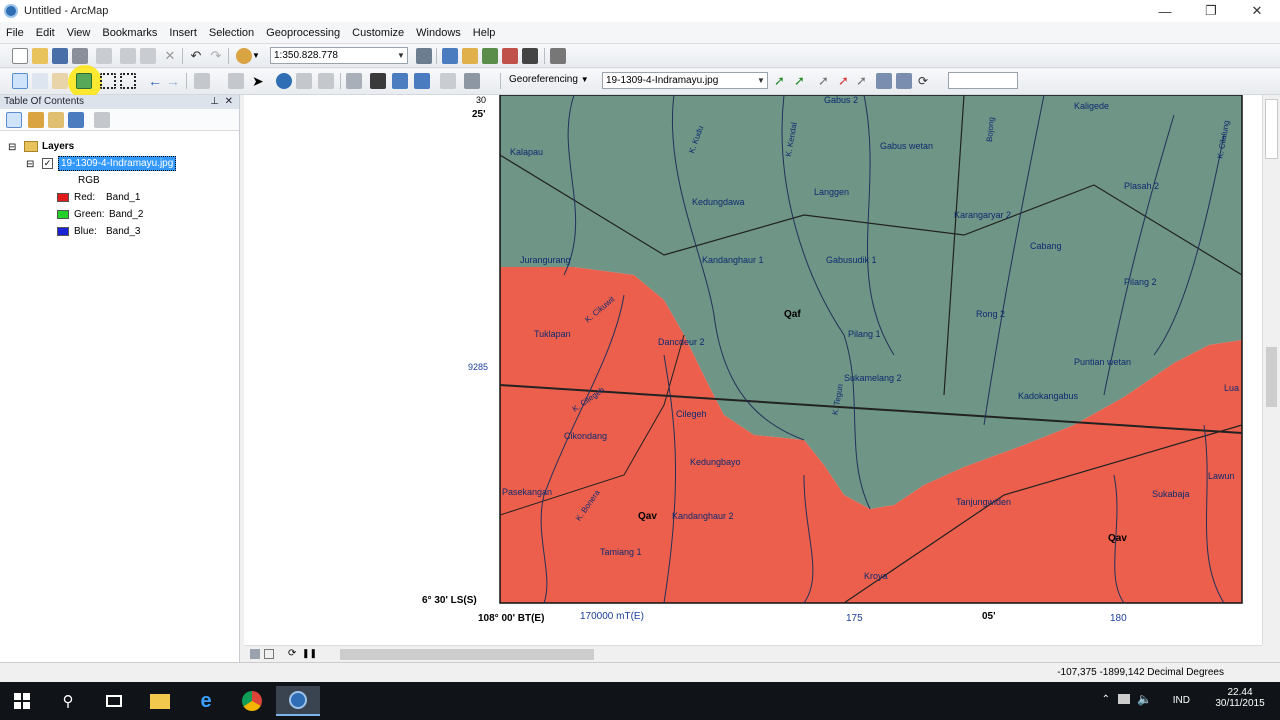  Describe the element at coordinates (40, 56) in the screenshot. I see `open-folder-icon` at that location.